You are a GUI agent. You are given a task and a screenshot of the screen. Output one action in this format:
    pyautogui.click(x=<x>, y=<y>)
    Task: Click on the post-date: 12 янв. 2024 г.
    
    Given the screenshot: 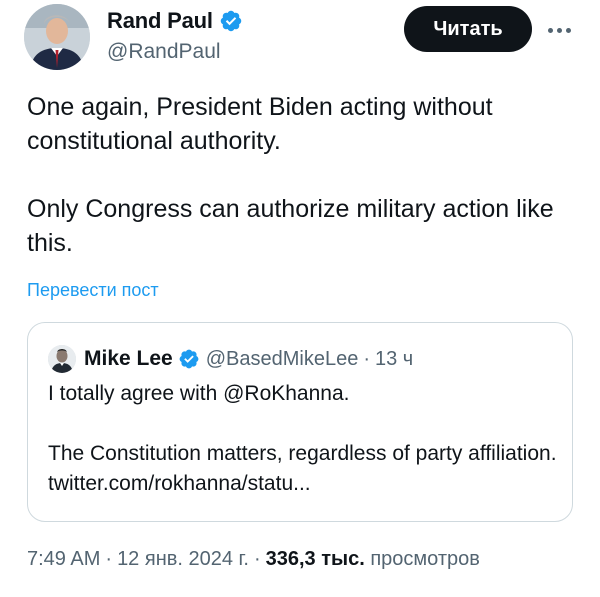 What is the action you would take?
    pyautogui.click(x=183, y=559)
    